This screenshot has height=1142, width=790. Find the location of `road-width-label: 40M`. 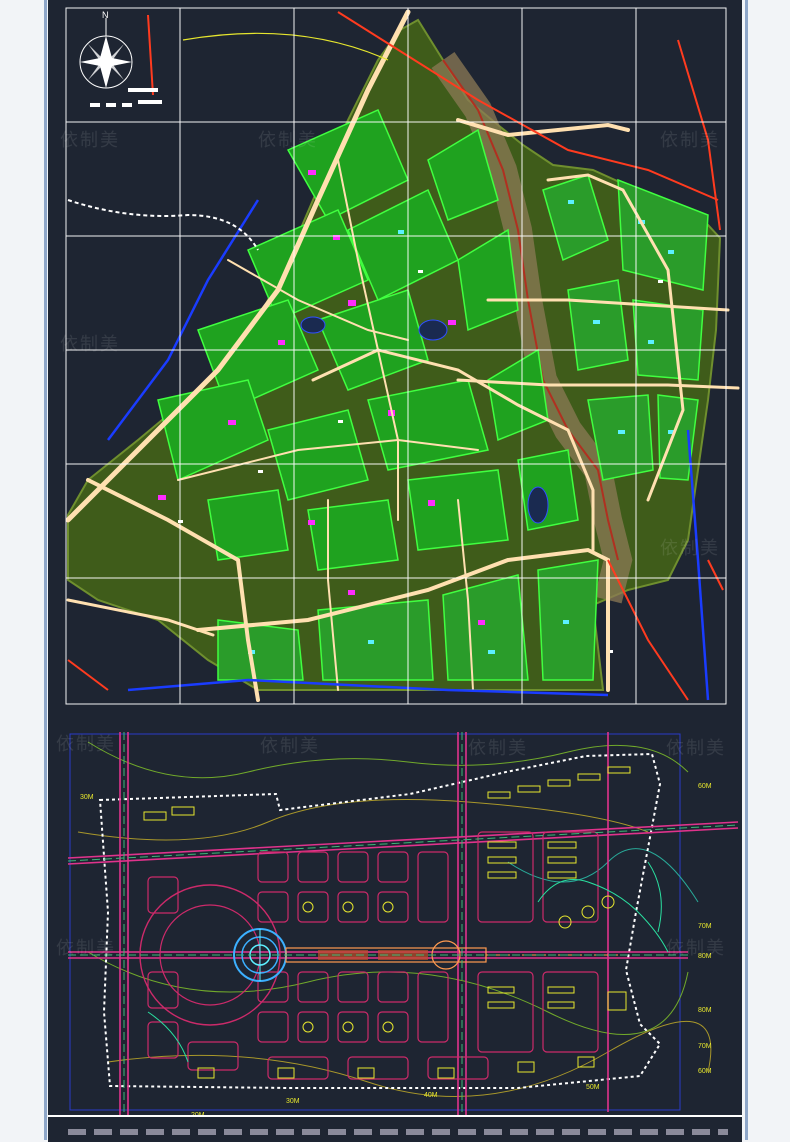

road-width-label: 40M is located at coordinates (431, 1095).